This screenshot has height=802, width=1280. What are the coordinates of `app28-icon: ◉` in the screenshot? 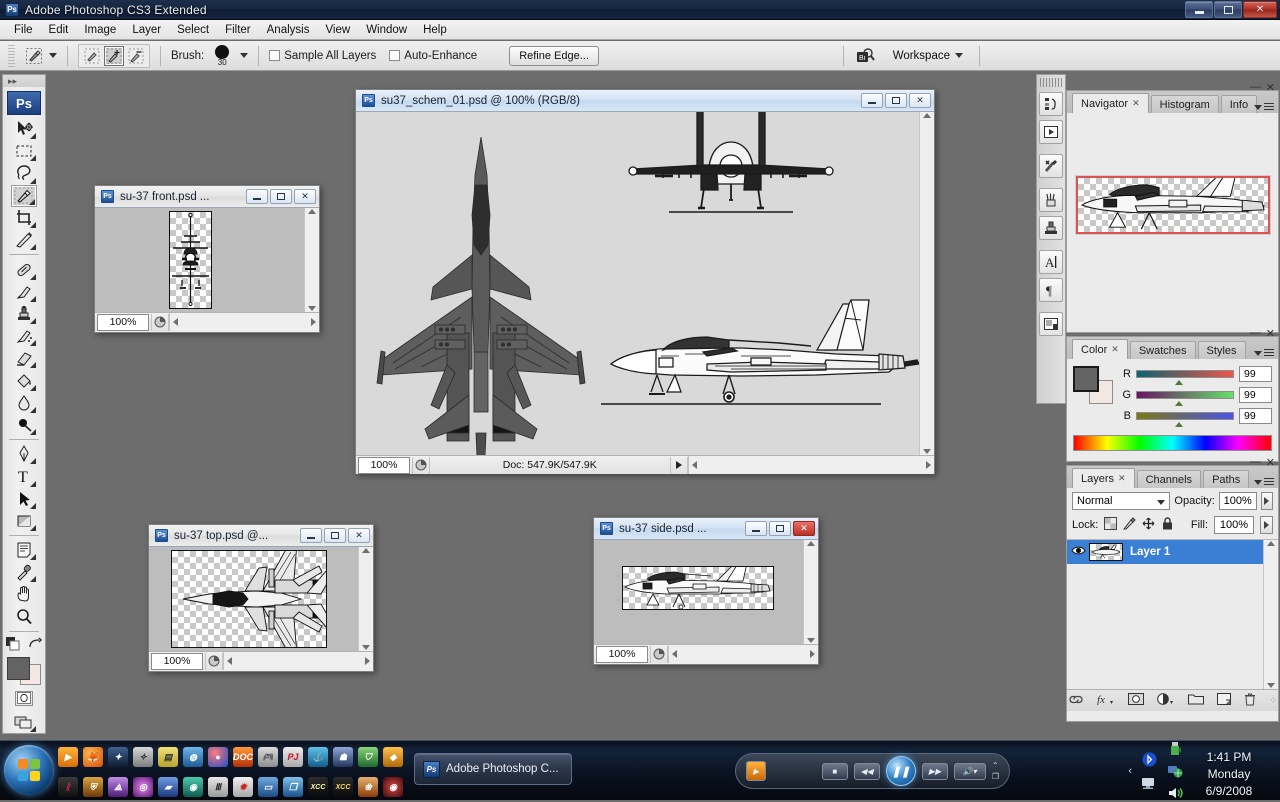 It's located at (393, 787).